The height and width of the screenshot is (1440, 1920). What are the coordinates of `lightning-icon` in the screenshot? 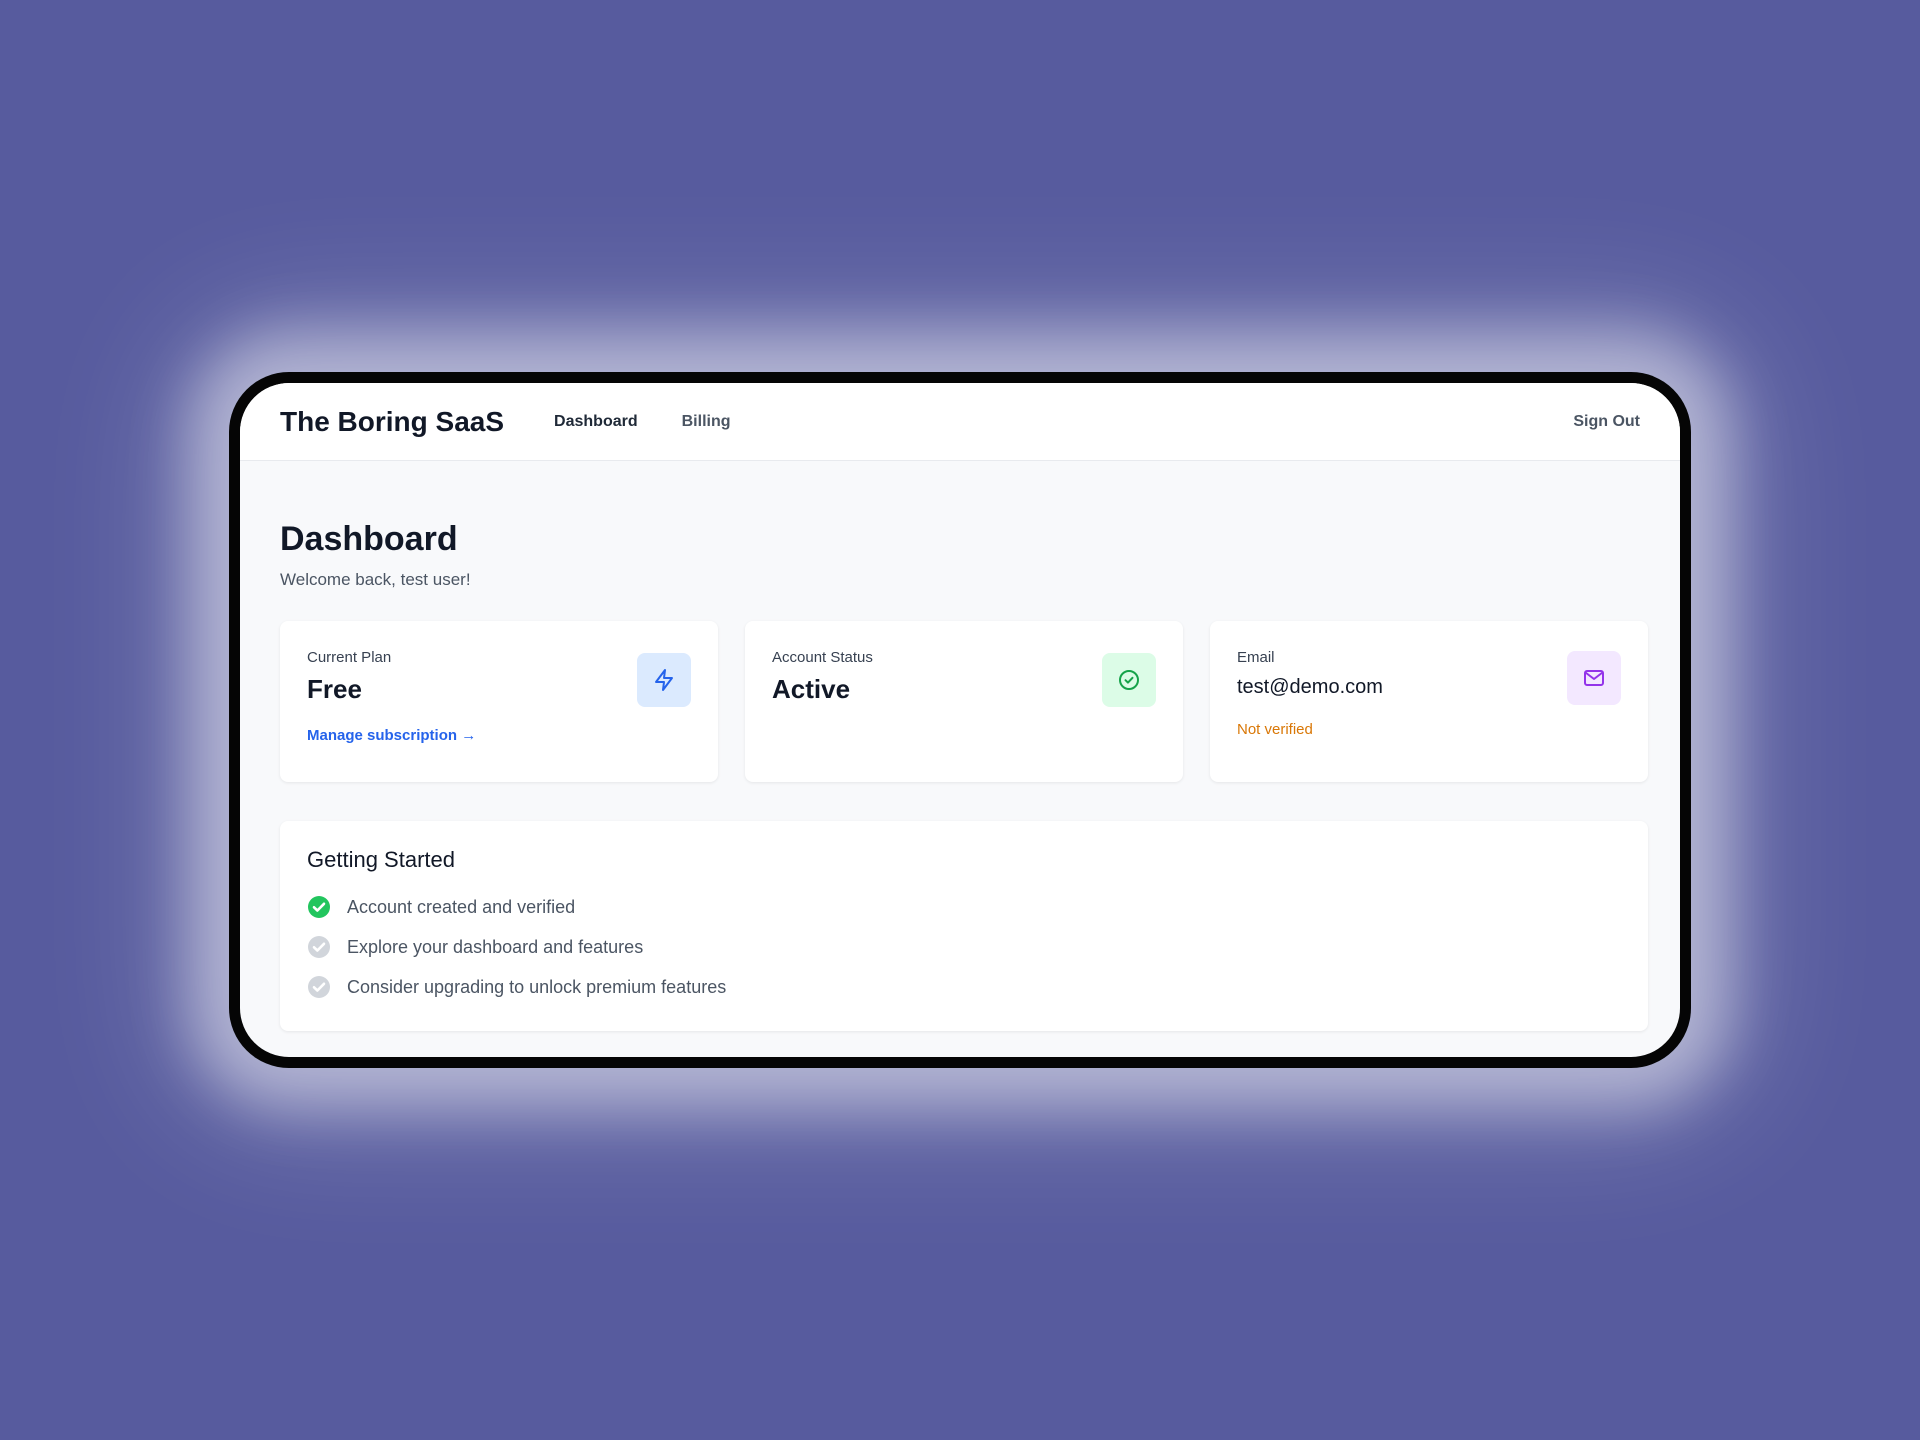 It's located at (664, 680).